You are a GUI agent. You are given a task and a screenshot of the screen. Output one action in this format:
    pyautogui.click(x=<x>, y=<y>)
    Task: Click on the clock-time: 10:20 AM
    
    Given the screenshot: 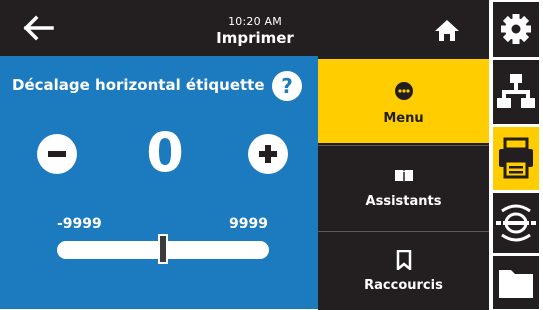 What is the action you would take?
    pyautogui.click(x=255, y=21)
    